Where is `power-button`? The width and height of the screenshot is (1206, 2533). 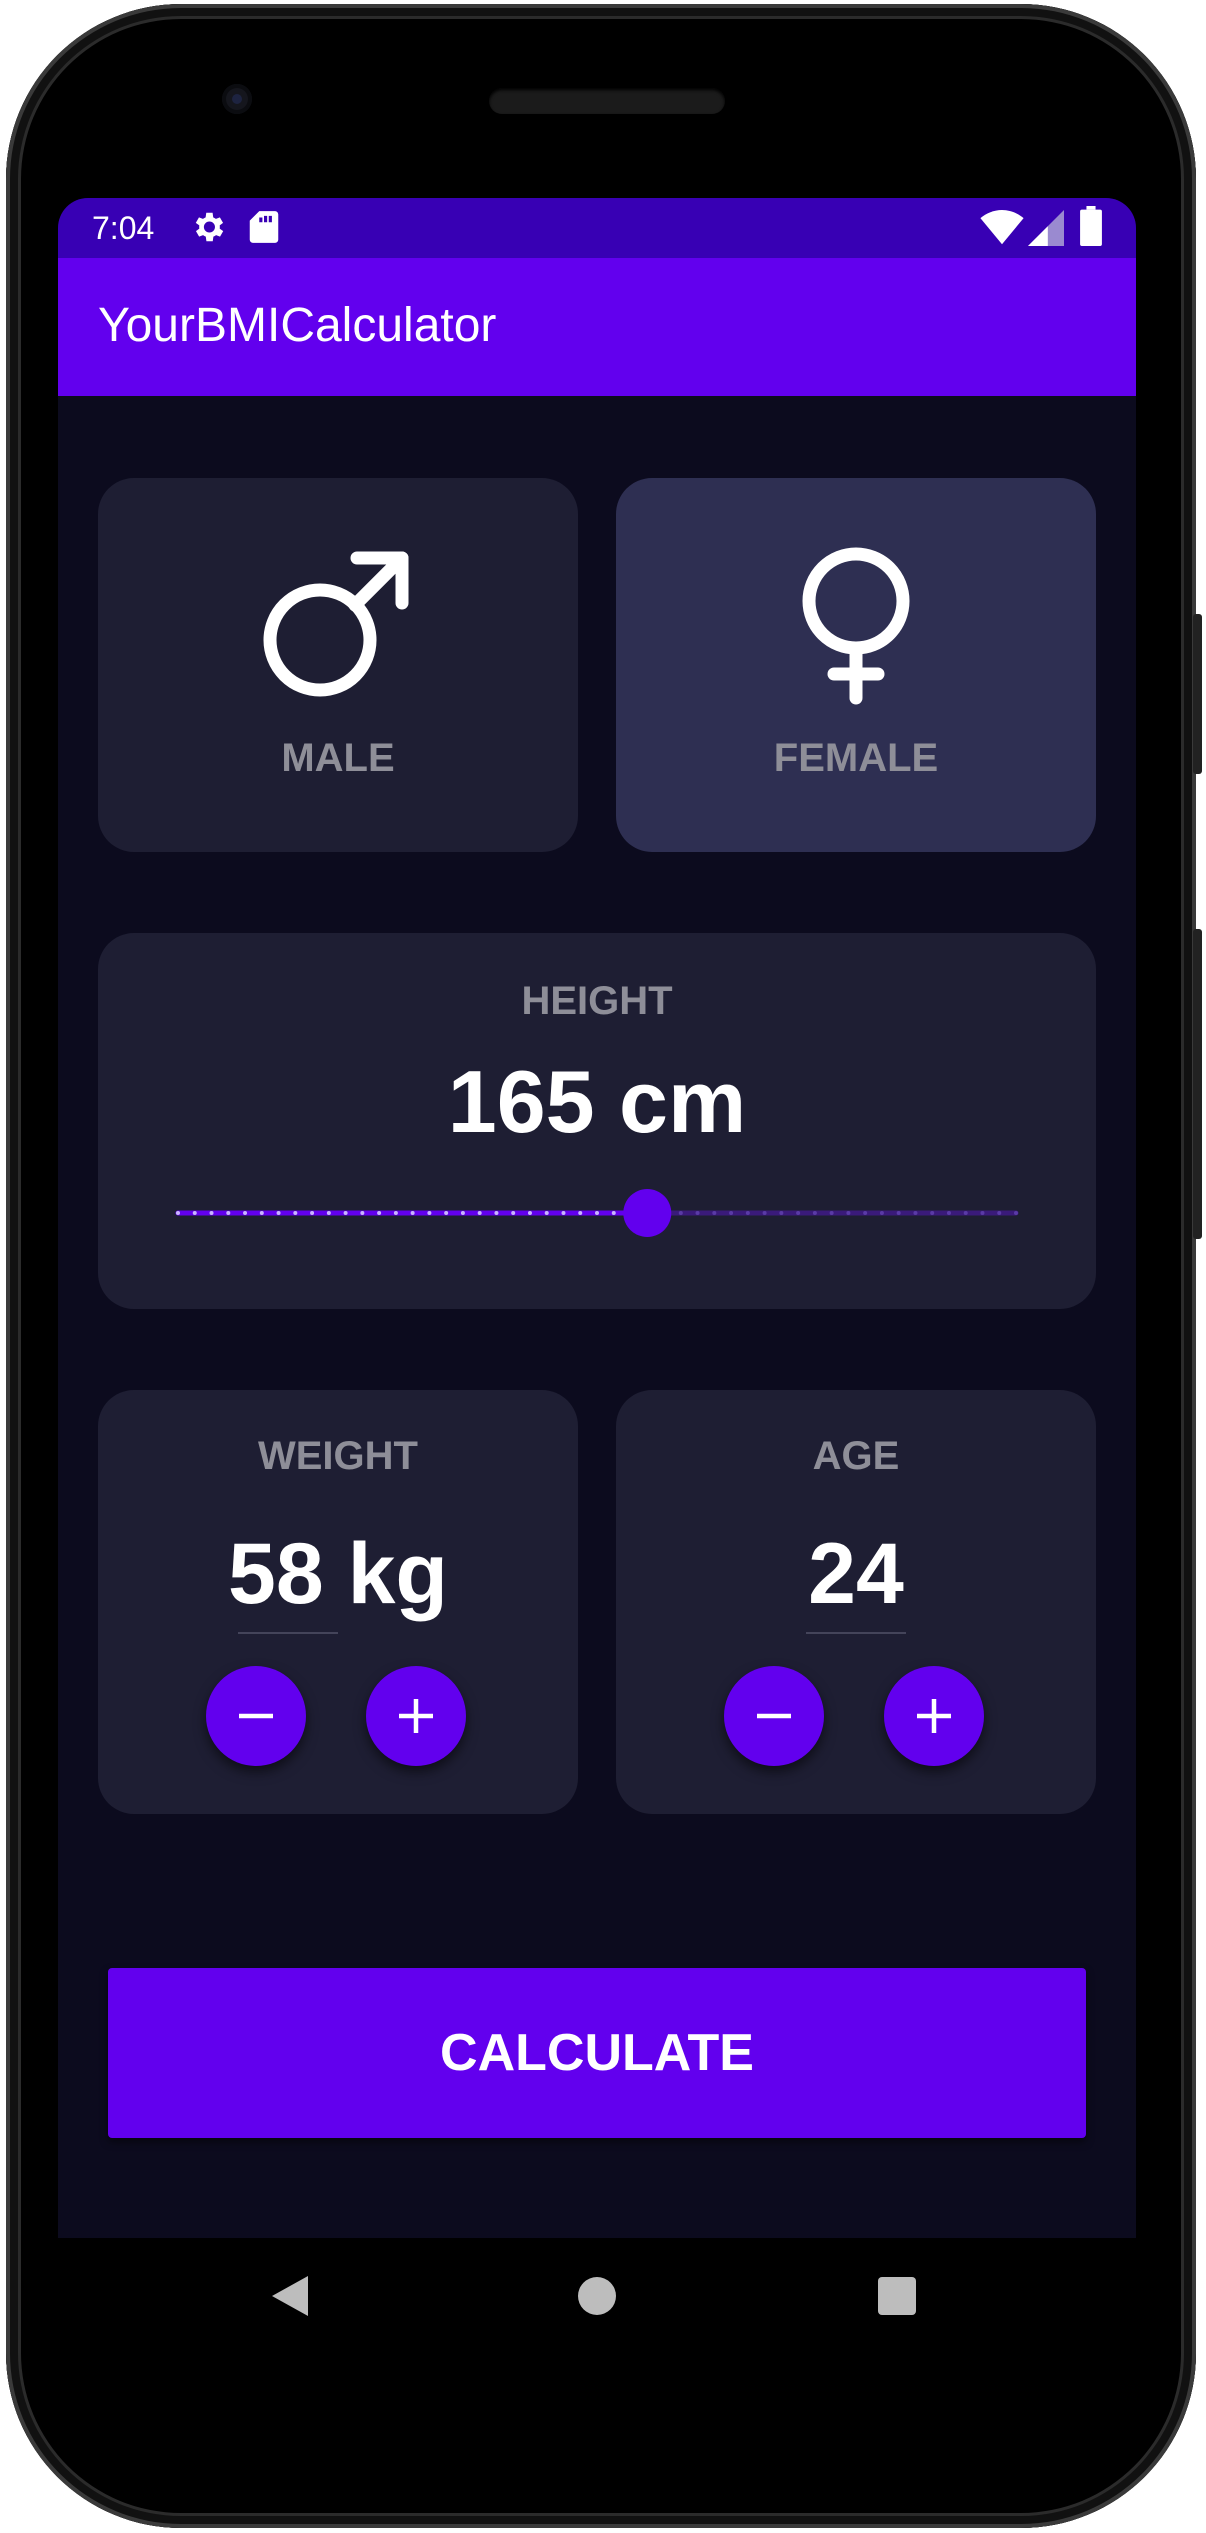
power-button is located at coordinates (1197, 694).